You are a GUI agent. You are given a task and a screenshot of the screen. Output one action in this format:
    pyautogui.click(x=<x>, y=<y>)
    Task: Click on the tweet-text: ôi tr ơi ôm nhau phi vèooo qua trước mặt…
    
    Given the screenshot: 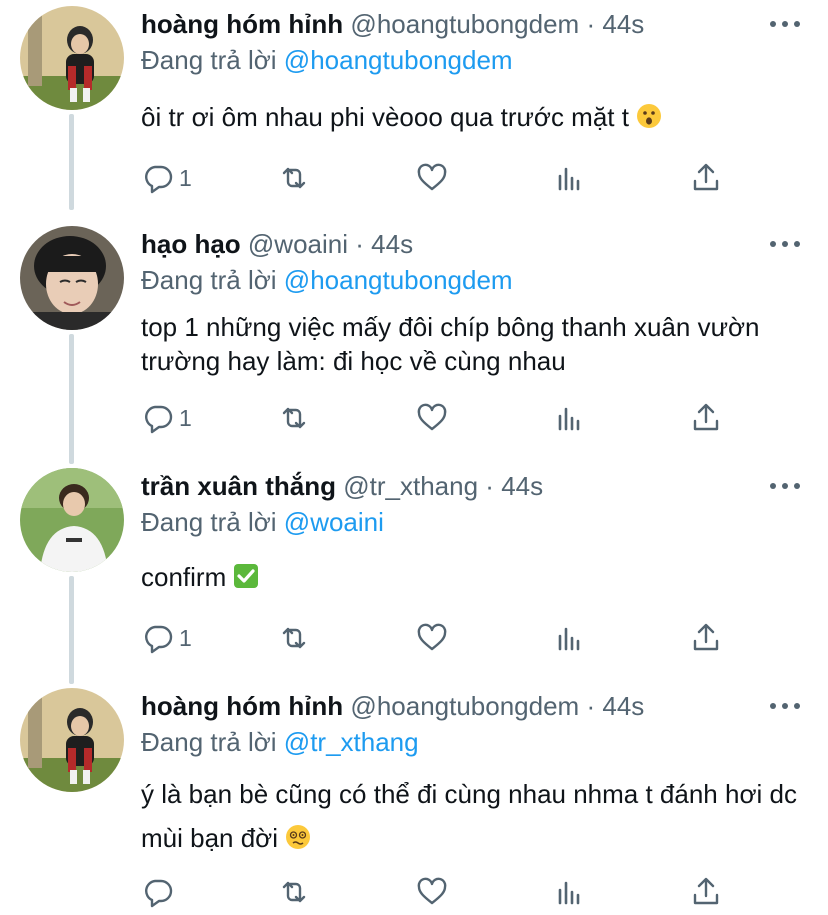 What is the action you would take?
    pyautogui.click(x=476, y=117)
    